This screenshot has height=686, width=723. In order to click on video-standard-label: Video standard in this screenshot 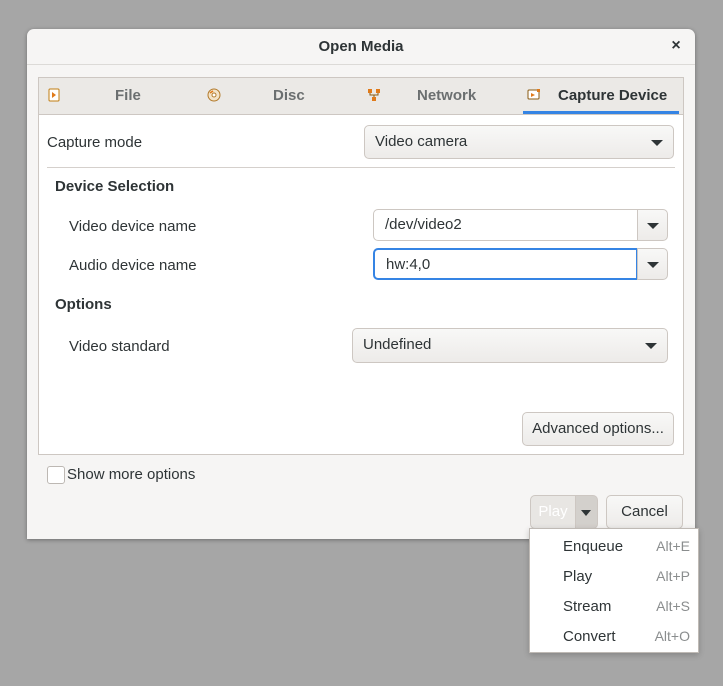, I will do `click(119, 346)`.